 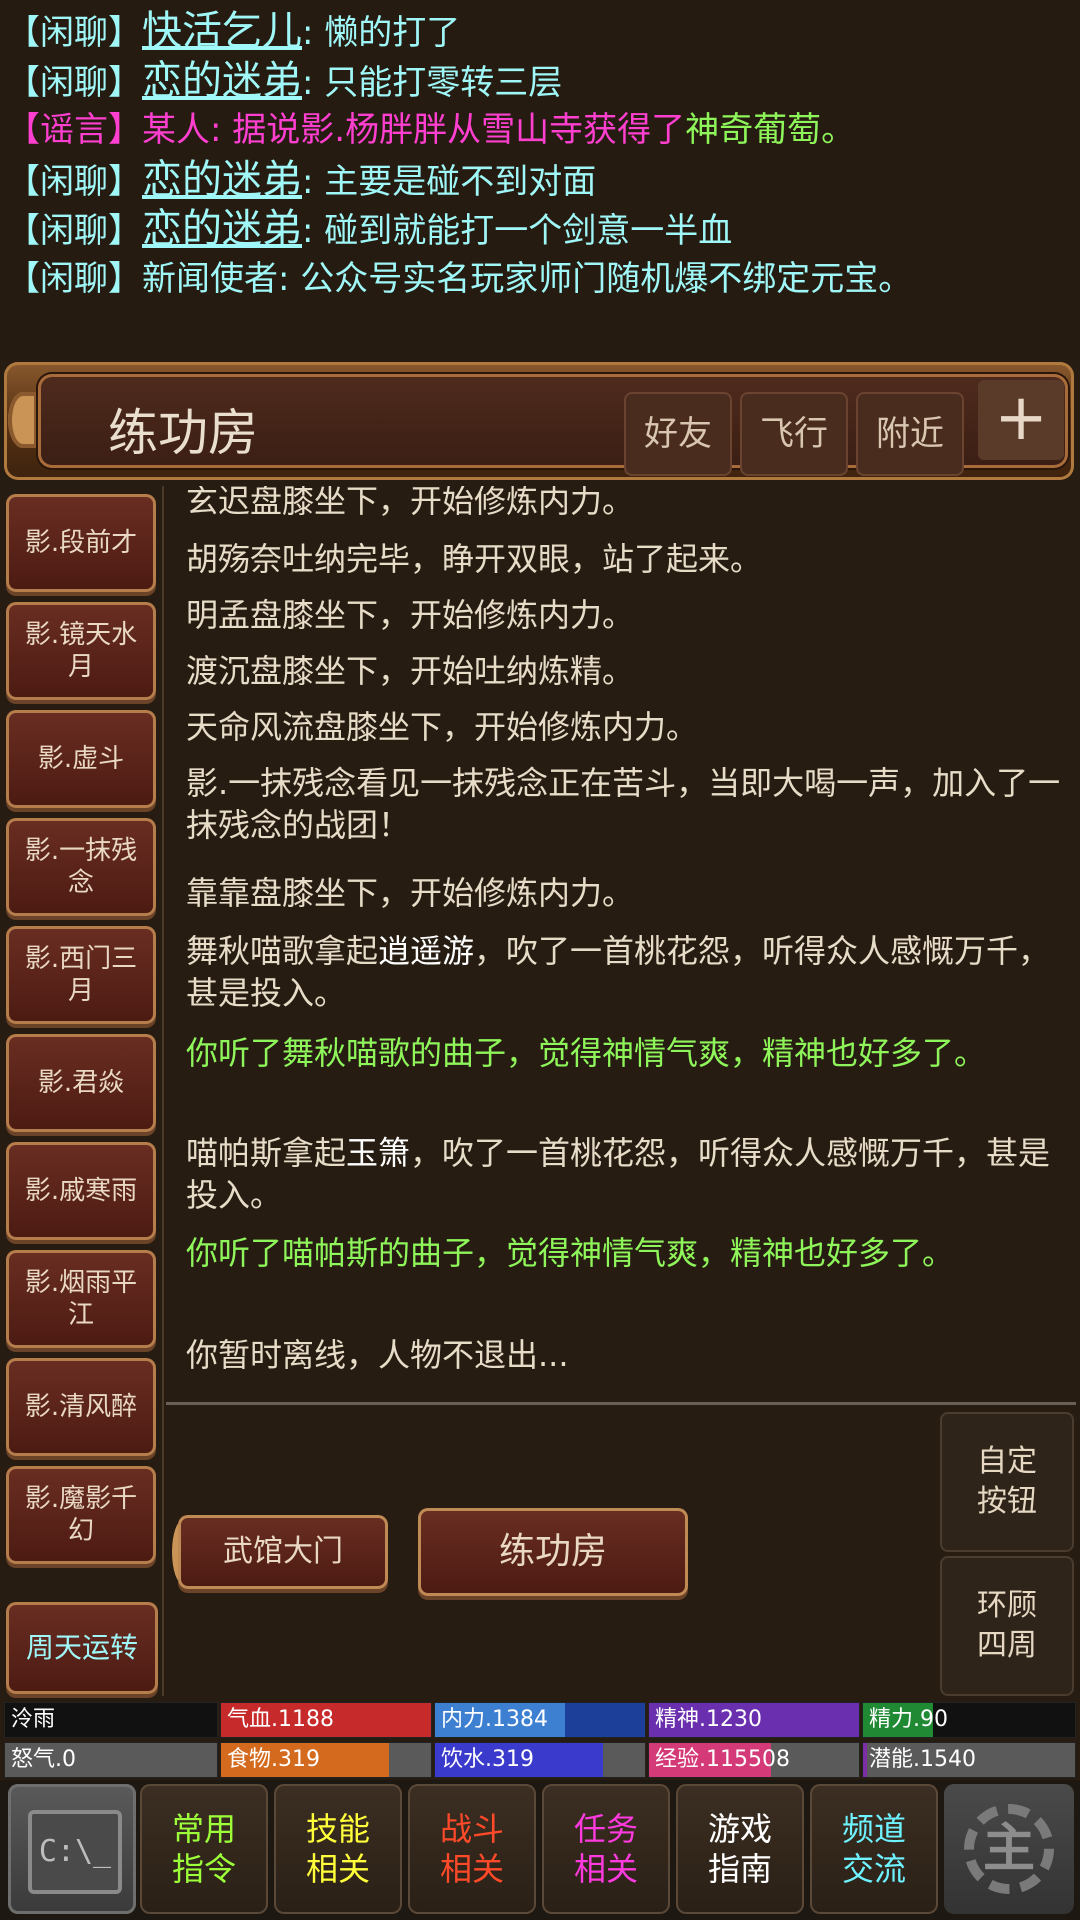 What do you see at coordinates (969, 1720) in the screenshot?
I see `stat-bar: 精力.90` at bounding box center [969, 1720].